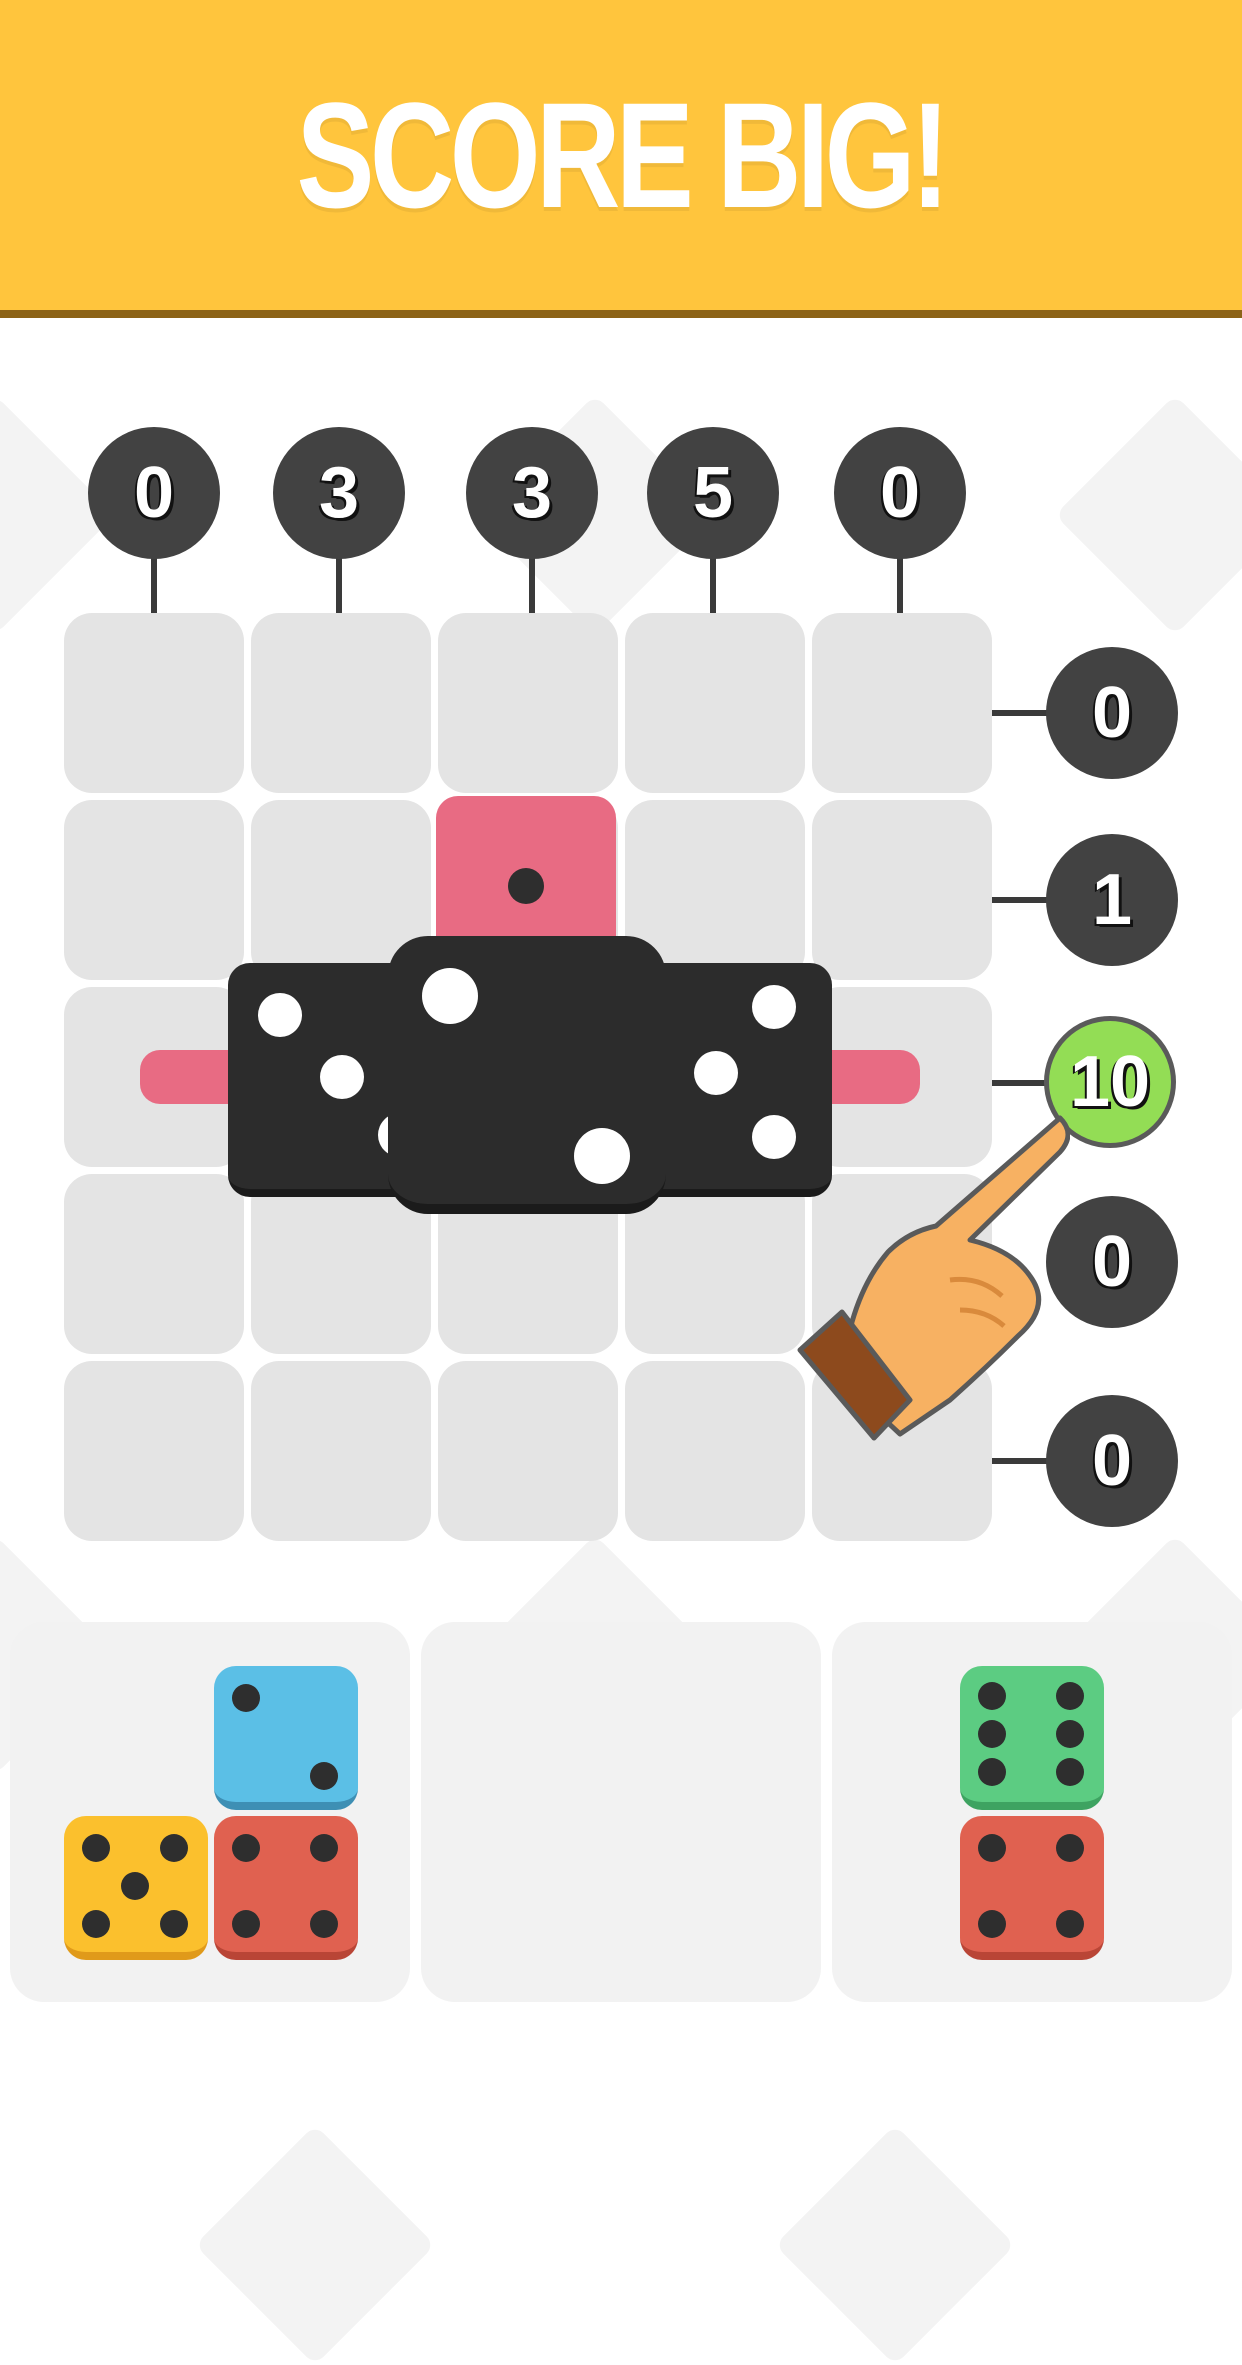 The width and height of the screenshot is (1242, 2365). I want to click on row-score-badge: 1, so click(1112, 900).